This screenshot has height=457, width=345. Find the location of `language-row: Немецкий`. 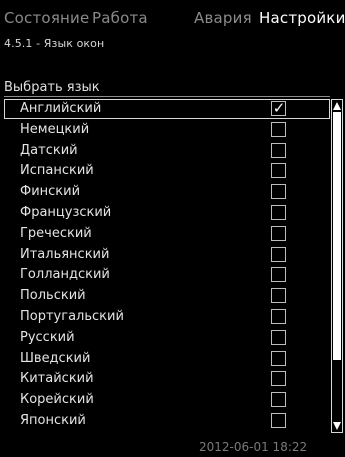

language-row: Немецкий is located at coordinates (167, 130).